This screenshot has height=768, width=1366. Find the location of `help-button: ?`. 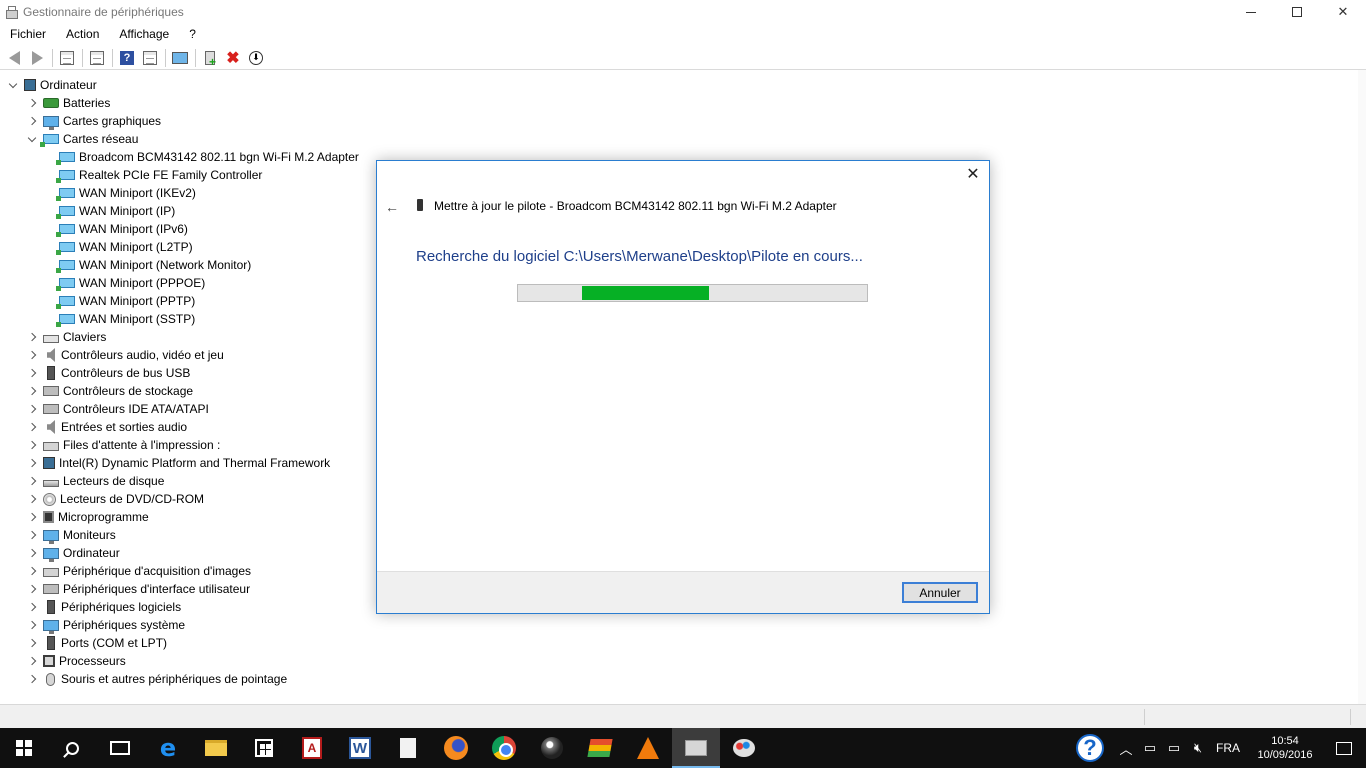

help-button: ? is located at coordinates (127, 58).